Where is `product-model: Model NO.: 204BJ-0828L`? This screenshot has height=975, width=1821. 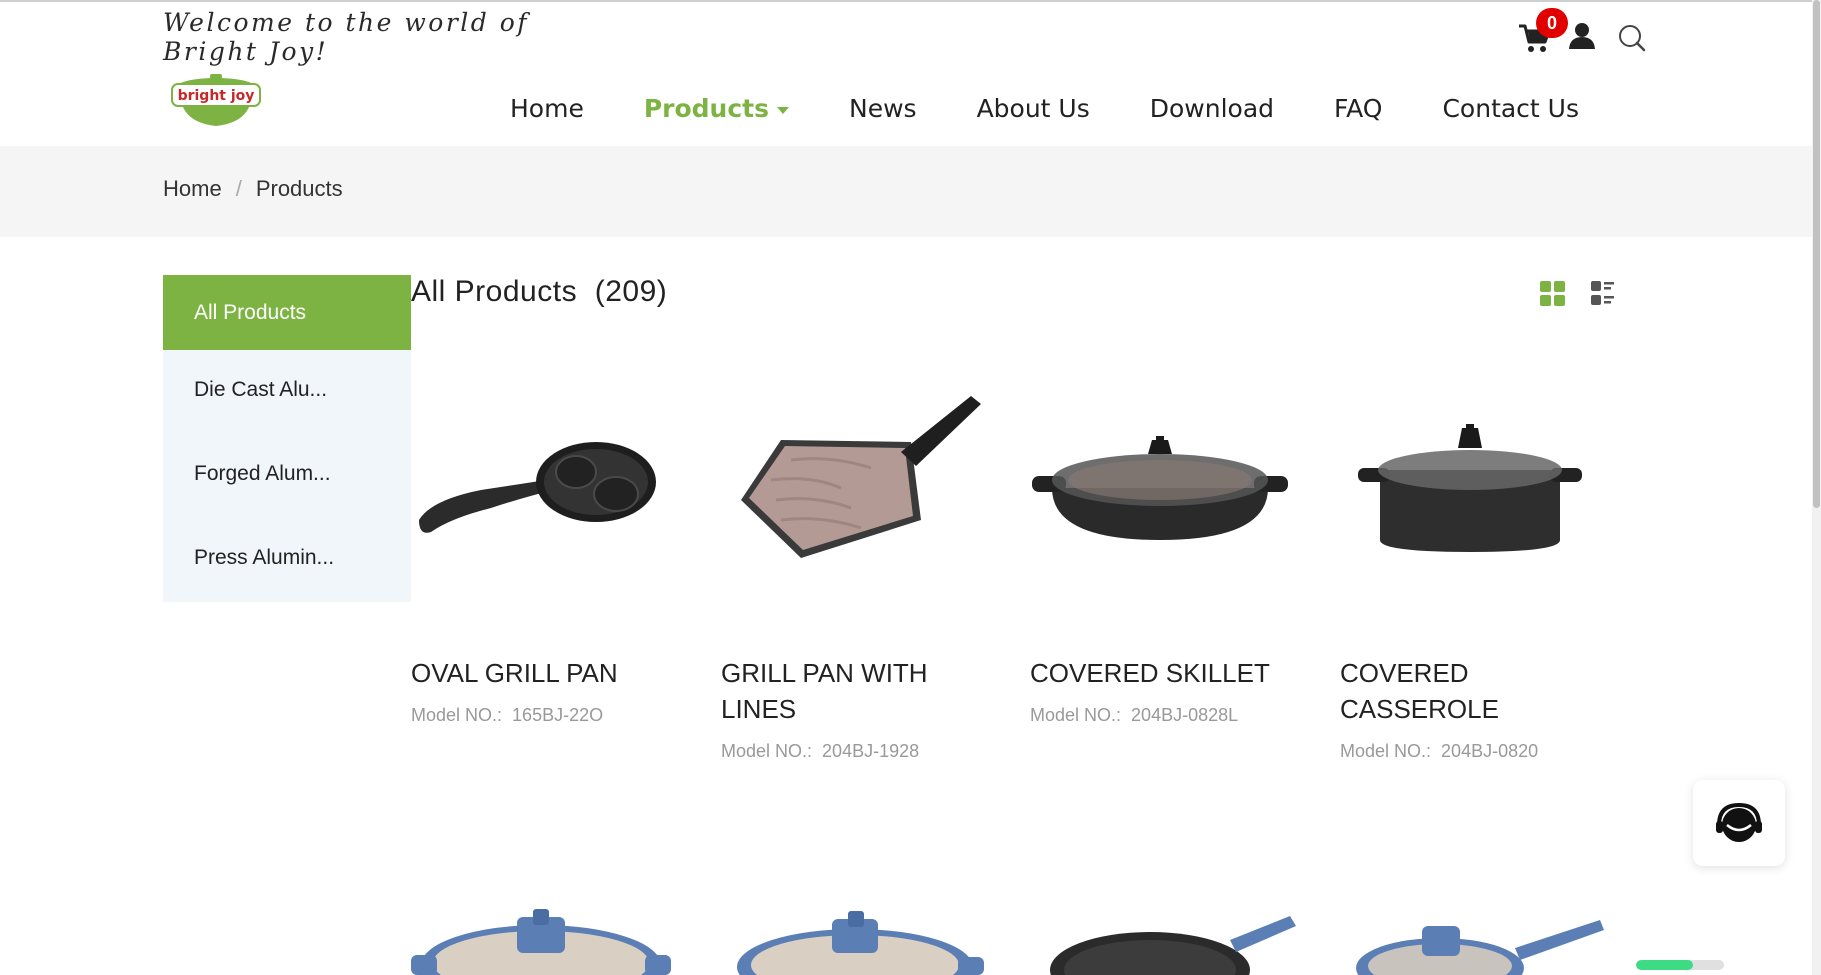 product-model: Model NO.: 204BJ-0828L is located at coordinates (1134, 715).